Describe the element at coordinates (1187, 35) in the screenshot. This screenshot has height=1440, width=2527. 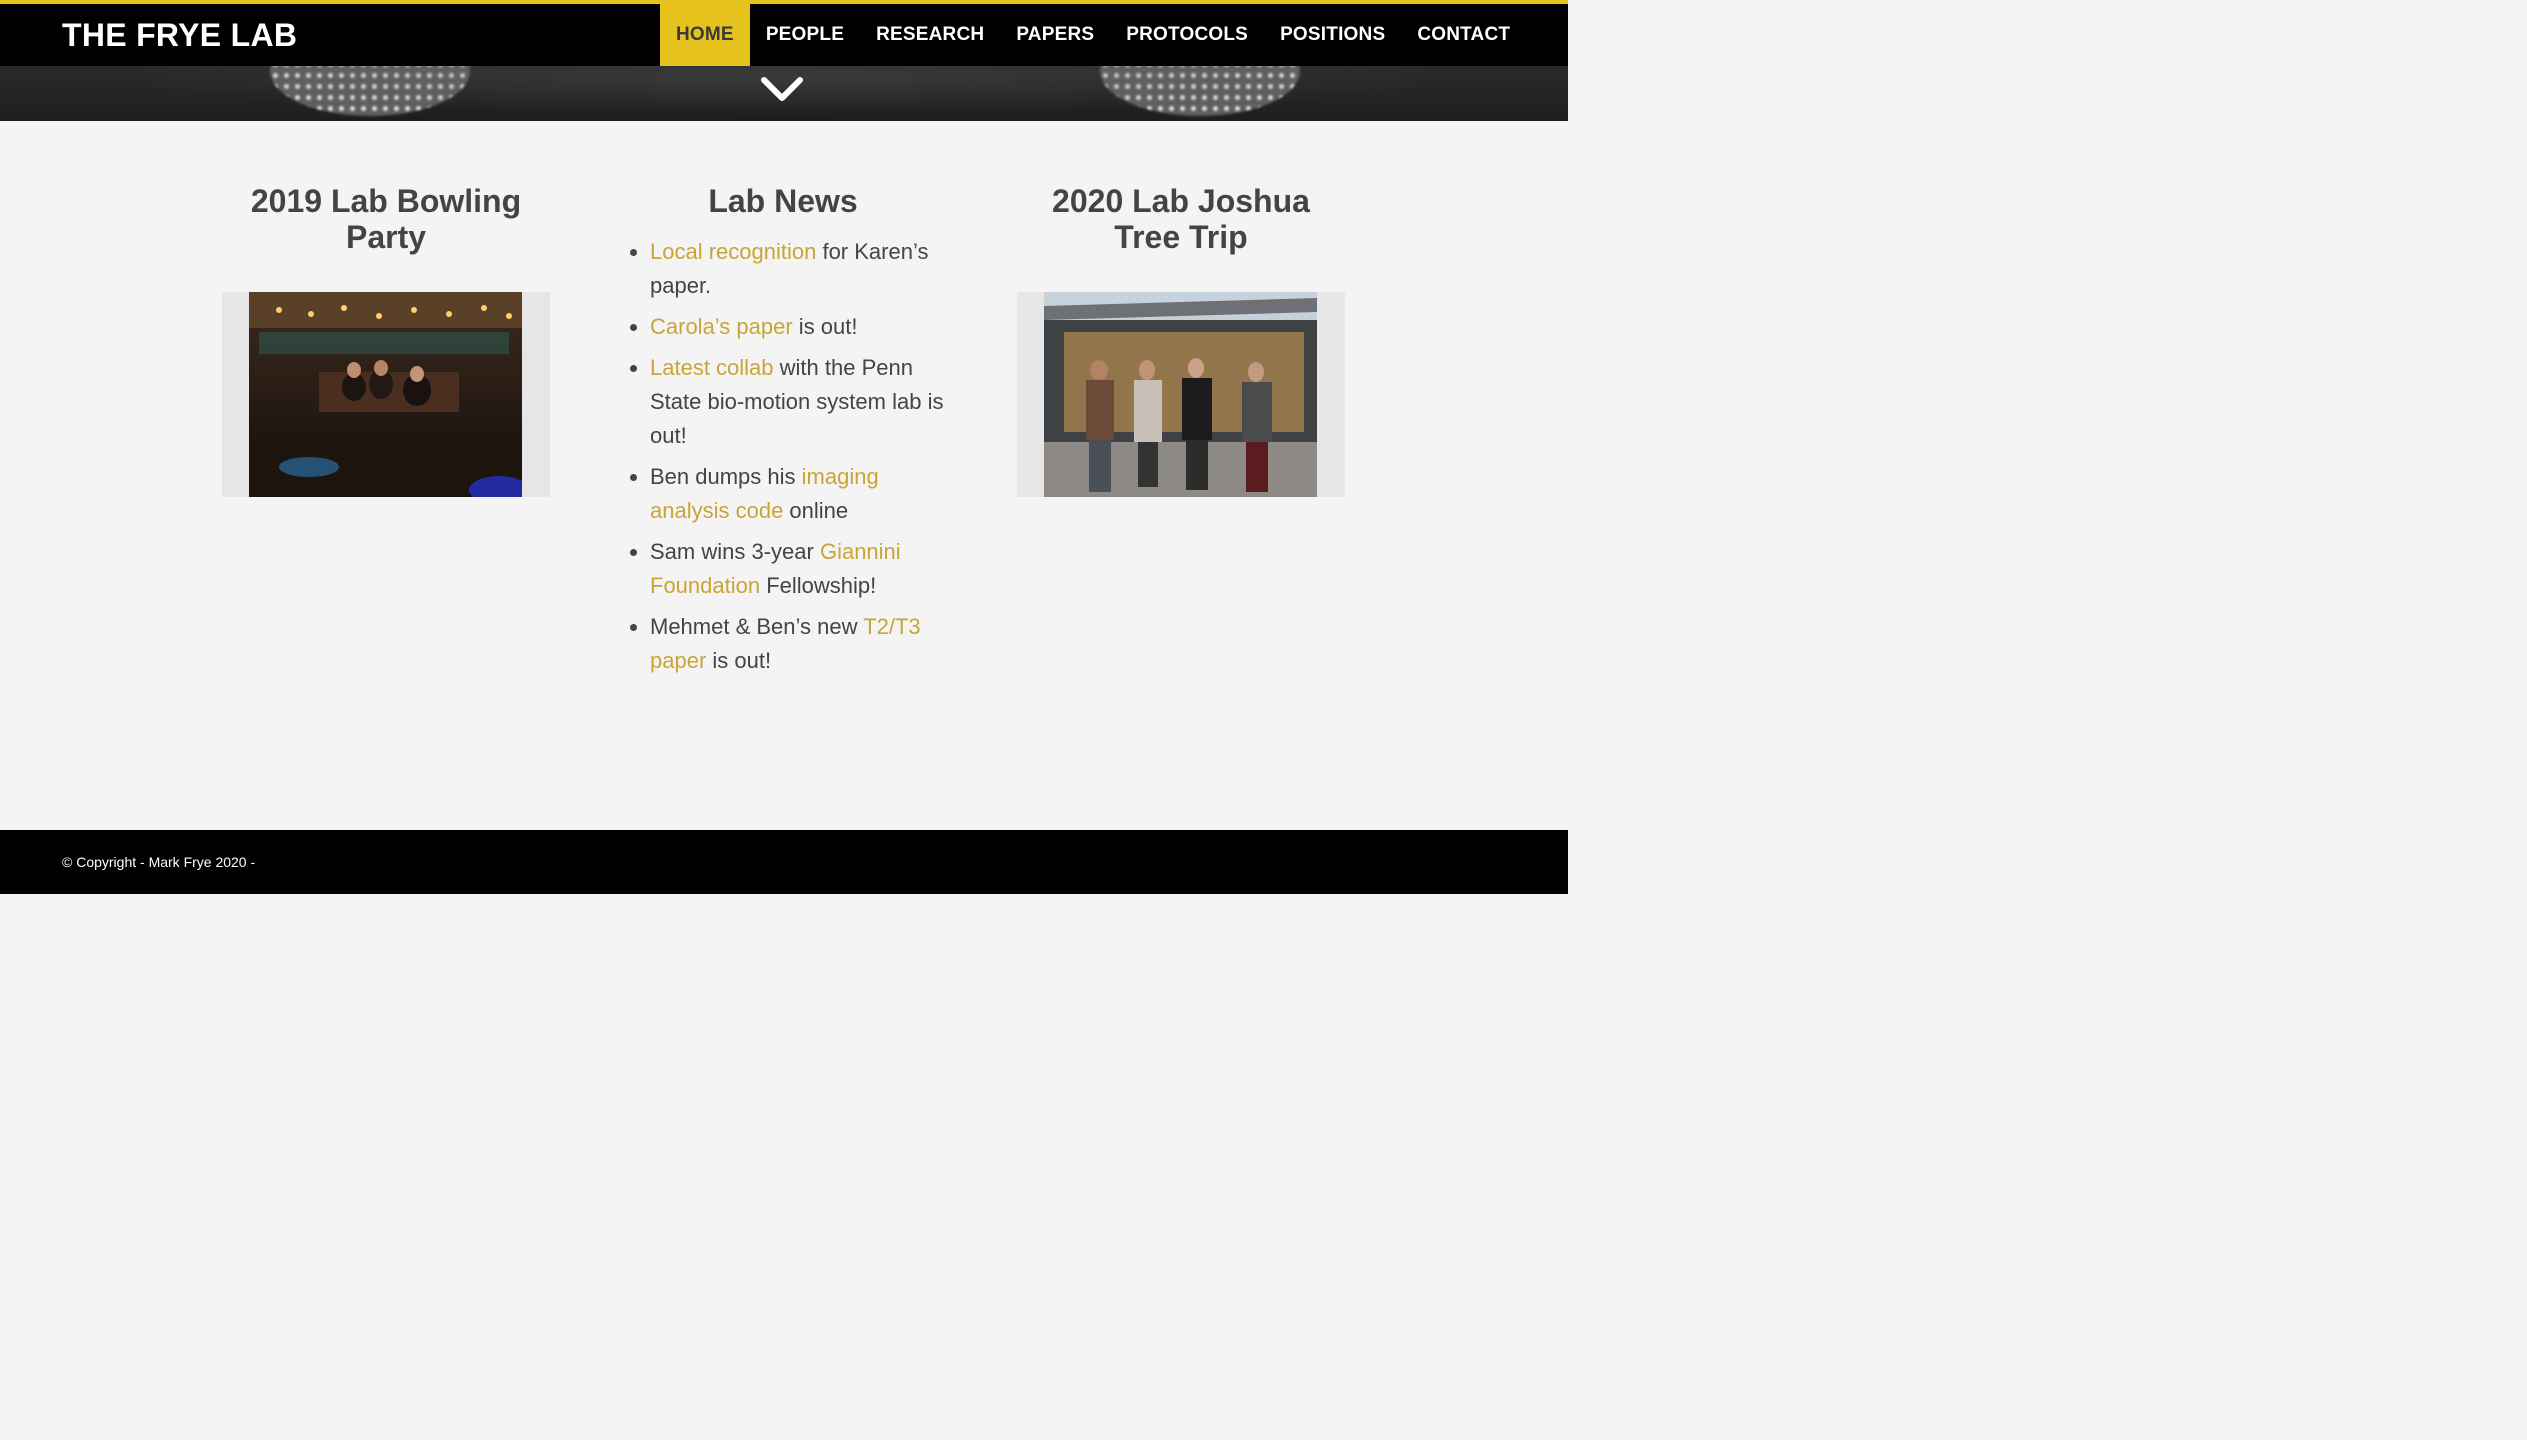
I see `nav-protocols: PROTOCOLS` at that location.